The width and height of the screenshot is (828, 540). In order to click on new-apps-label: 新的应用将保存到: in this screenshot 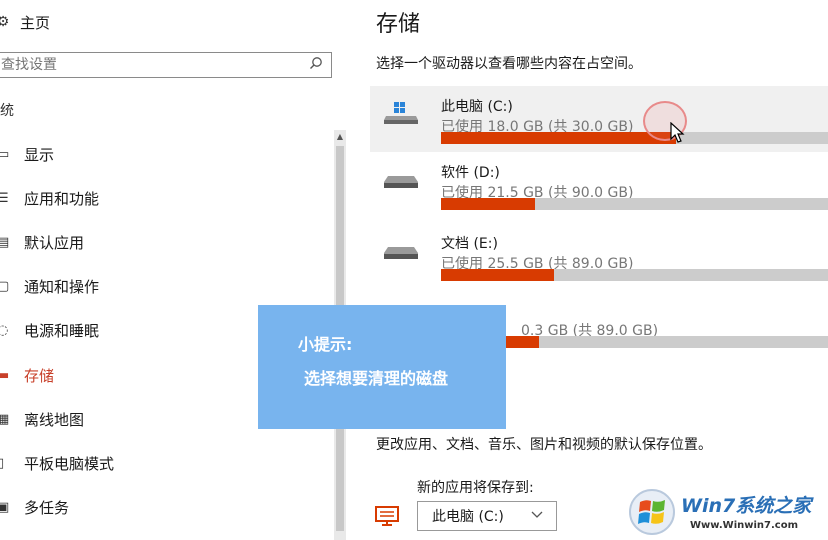, I will do `click(475, 488)`.